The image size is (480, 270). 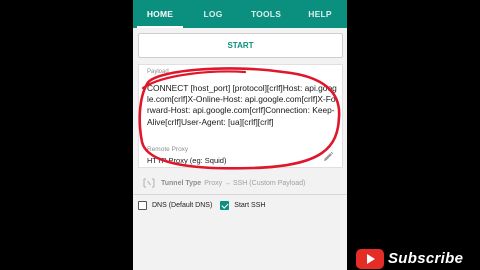 I want to click on options-row: DNS (Default DNS) Start SSH, so click(x=240, y=205).